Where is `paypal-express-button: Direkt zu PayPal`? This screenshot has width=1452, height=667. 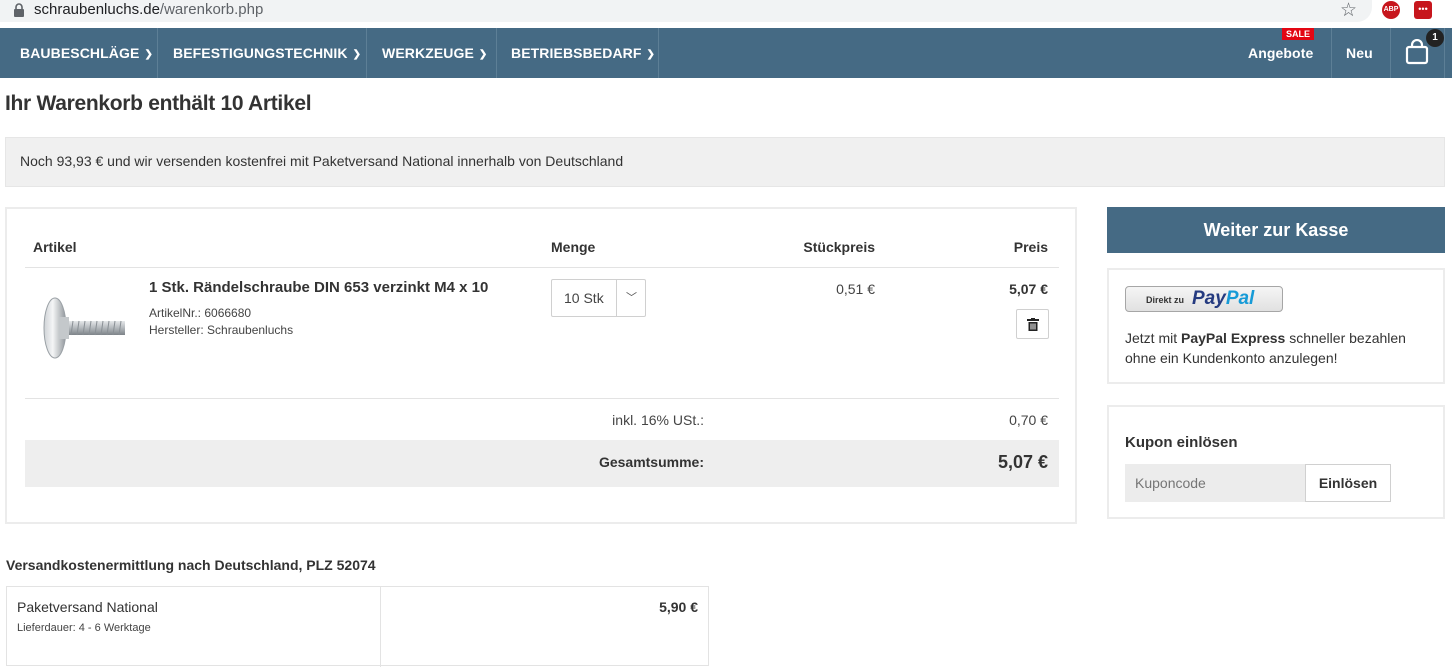 paypal-express-button: Direkt zu PayPal is located at coordinates (1204, 299).